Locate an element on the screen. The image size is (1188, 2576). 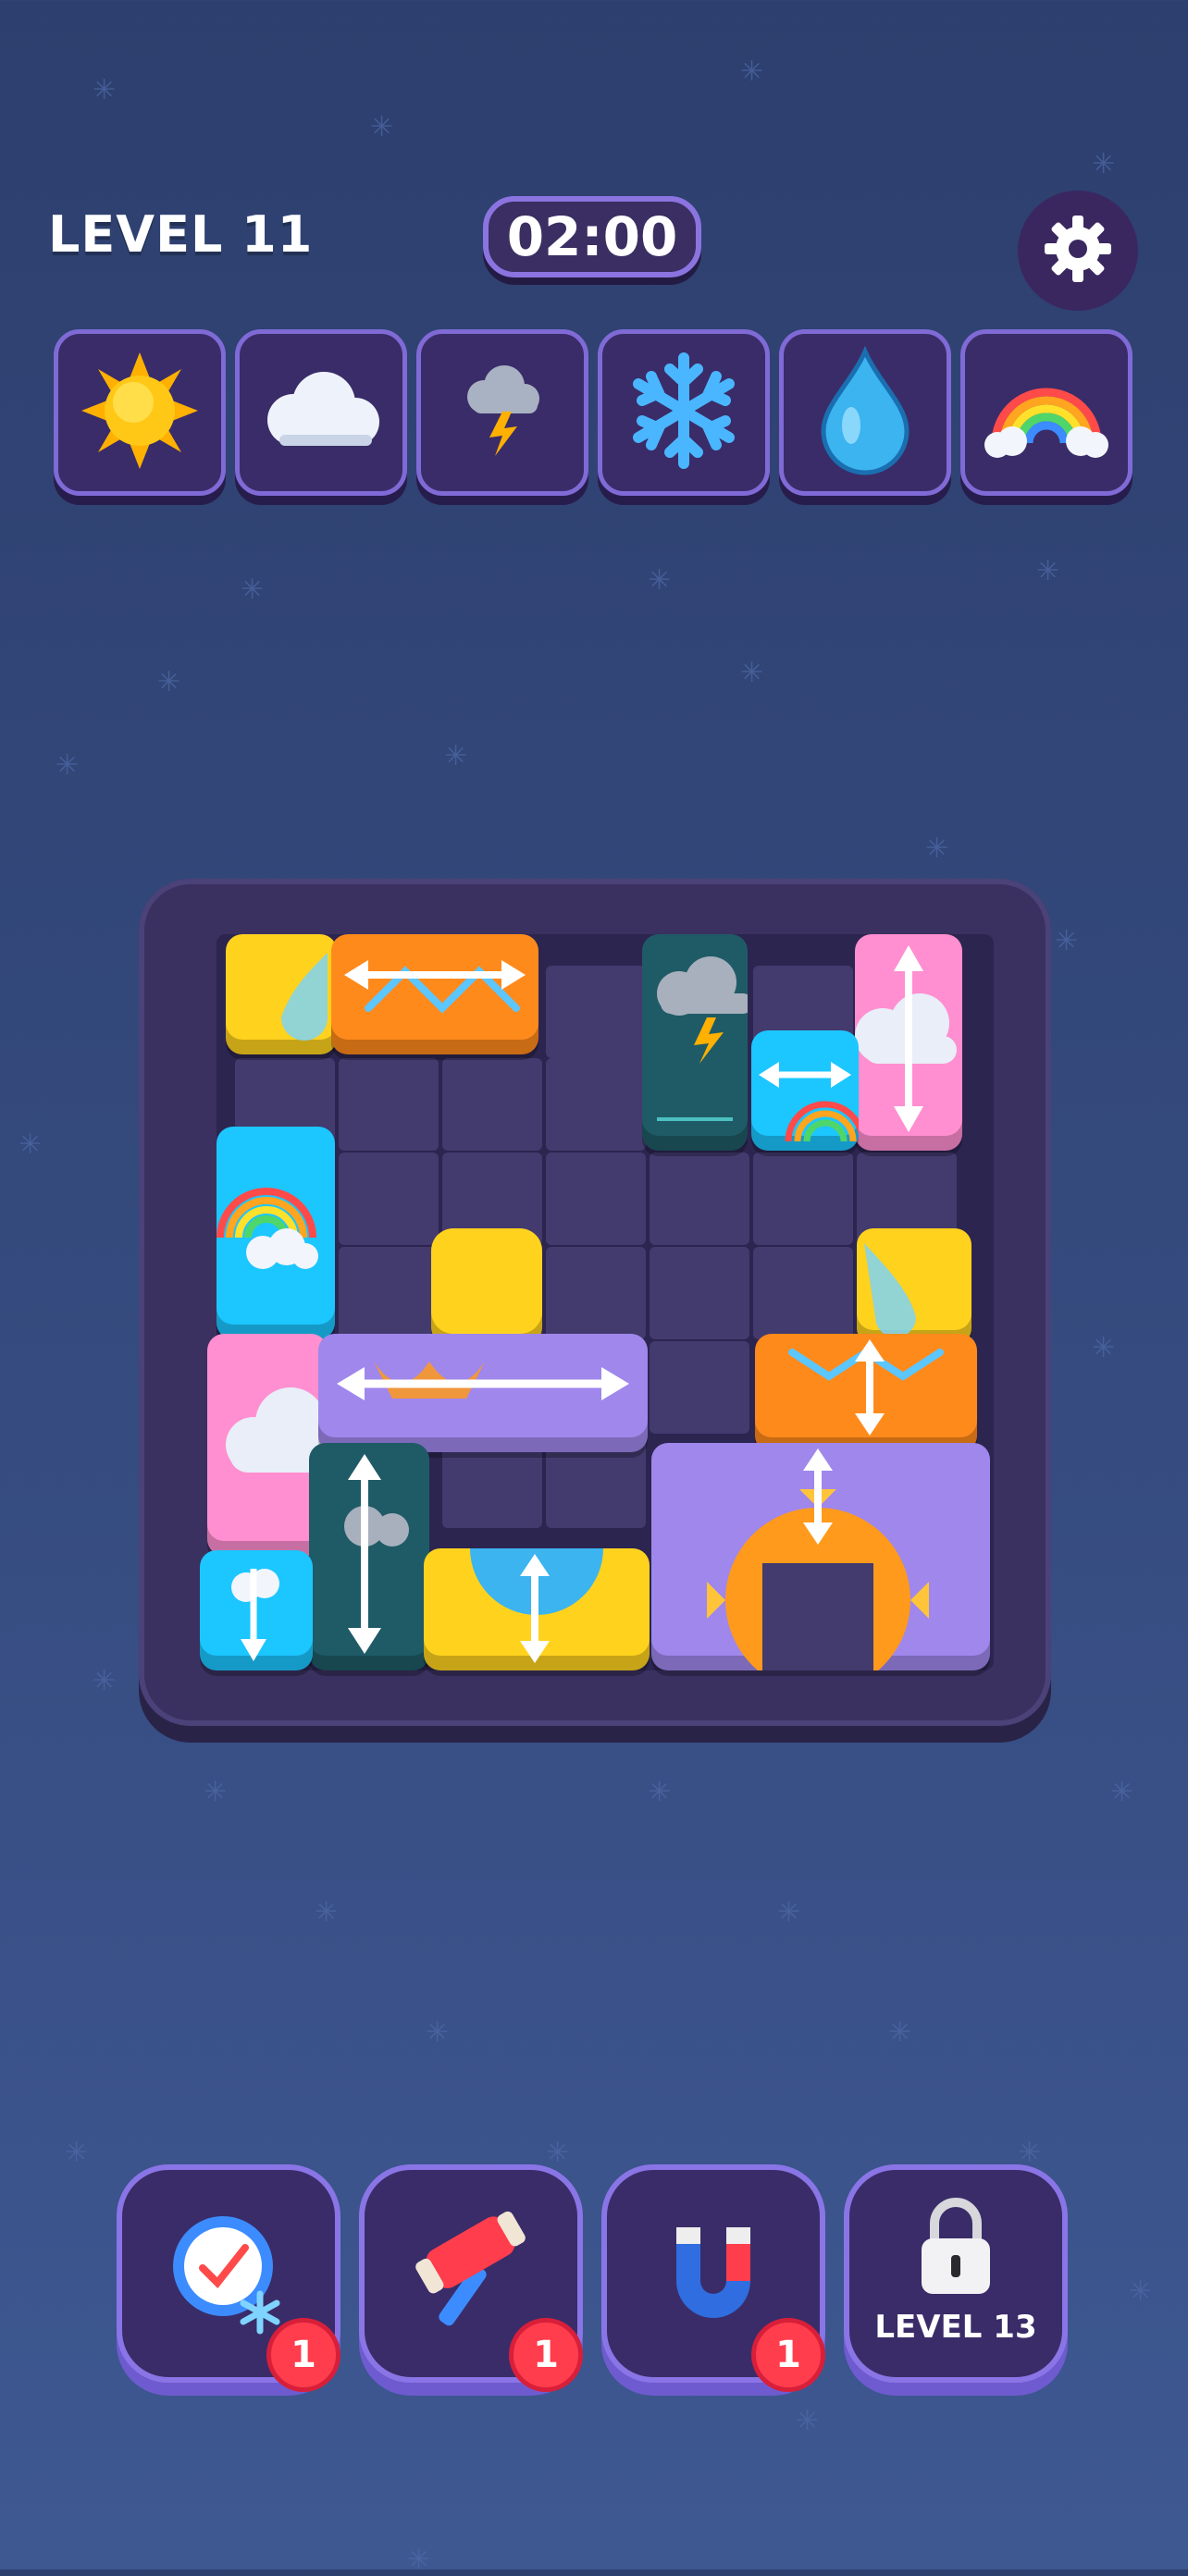
storm-cloud-icon is located at coordinates (502, 412).